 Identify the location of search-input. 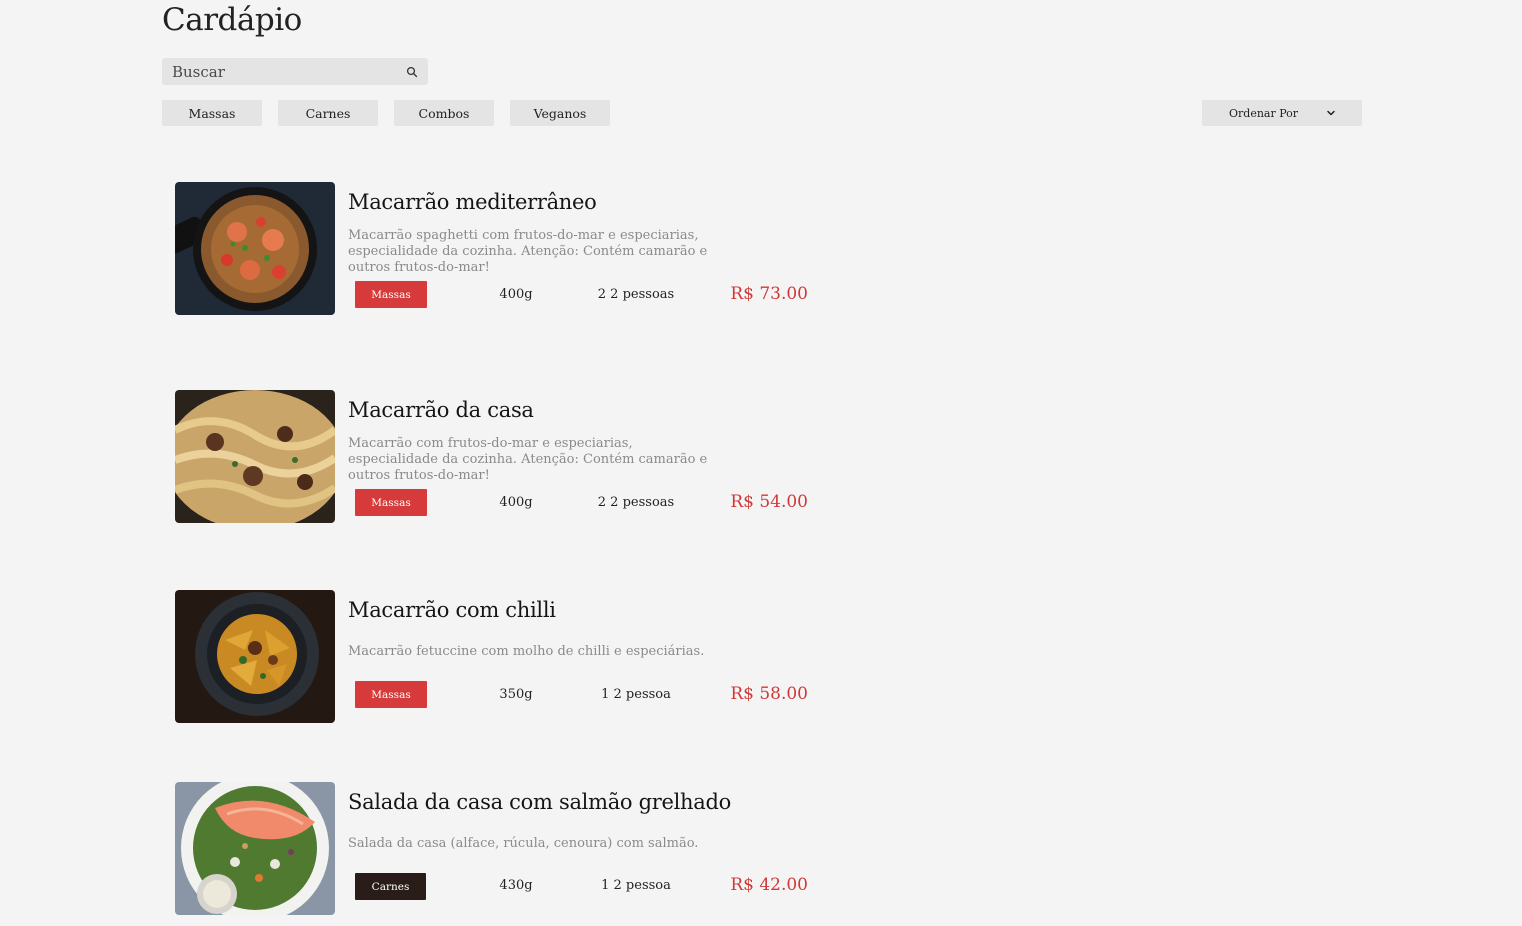
(289, 71).